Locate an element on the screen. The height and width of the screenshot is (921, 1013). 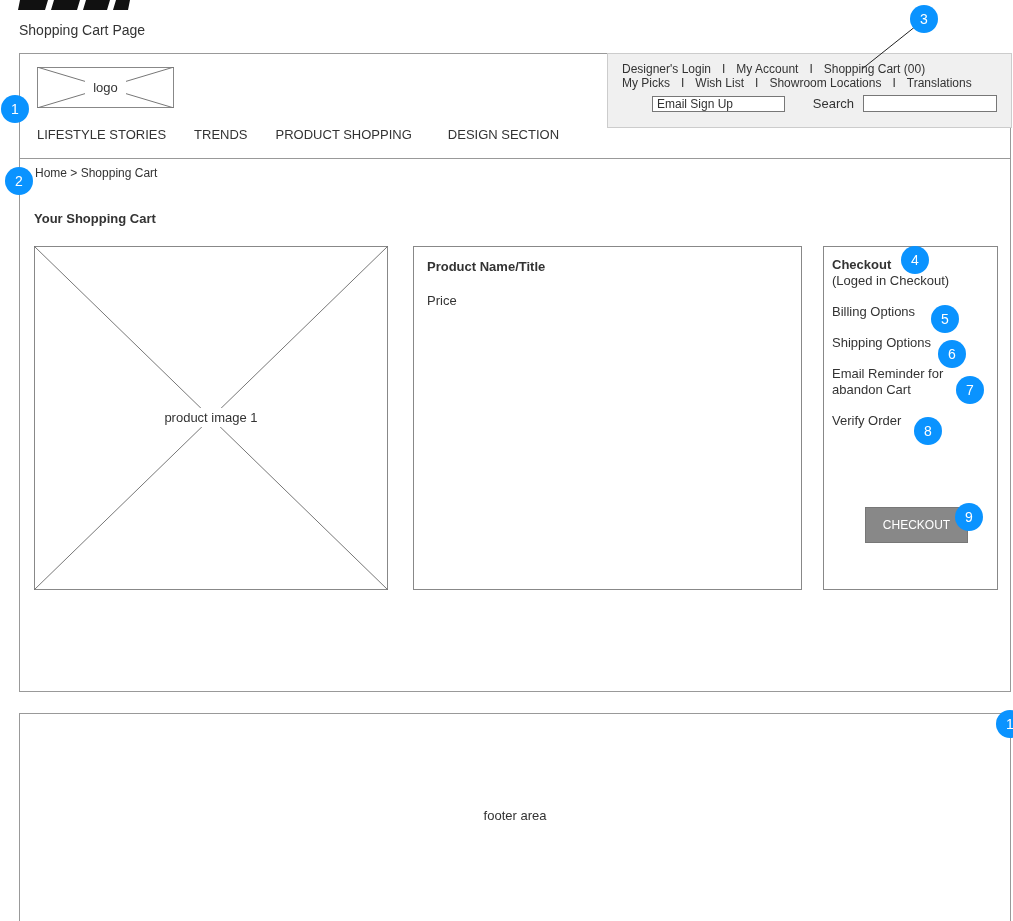
breadcrumb: Home > Shopping Cart is located at coordinates (97, 173).